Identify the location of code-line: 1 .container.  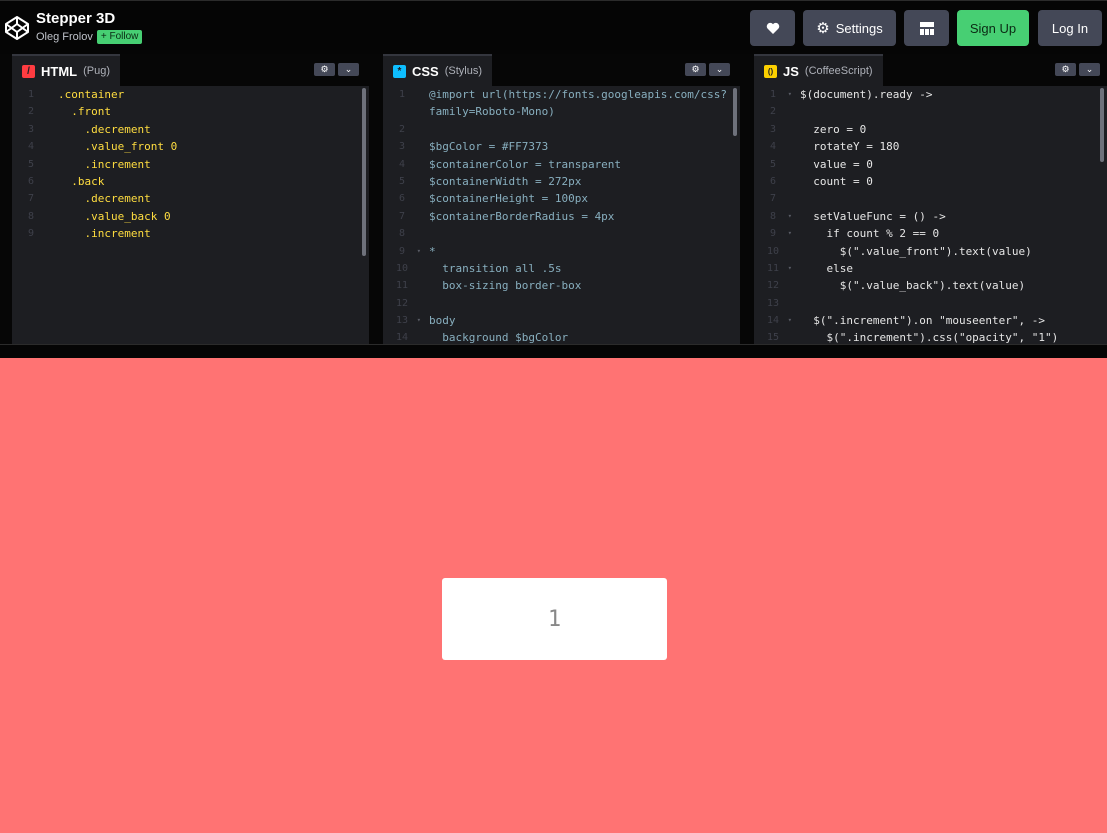
(190, 94).